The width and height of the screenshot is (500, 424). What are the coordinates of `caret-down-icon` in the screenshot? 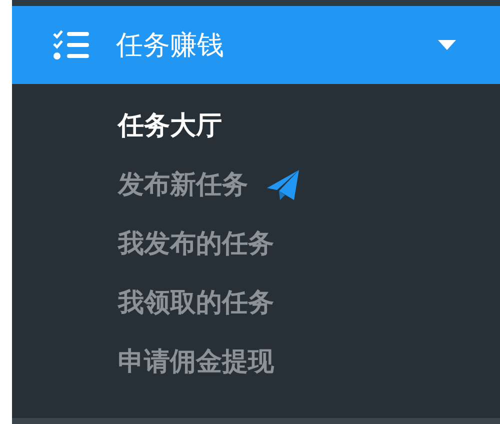 It's located at (447, 45).